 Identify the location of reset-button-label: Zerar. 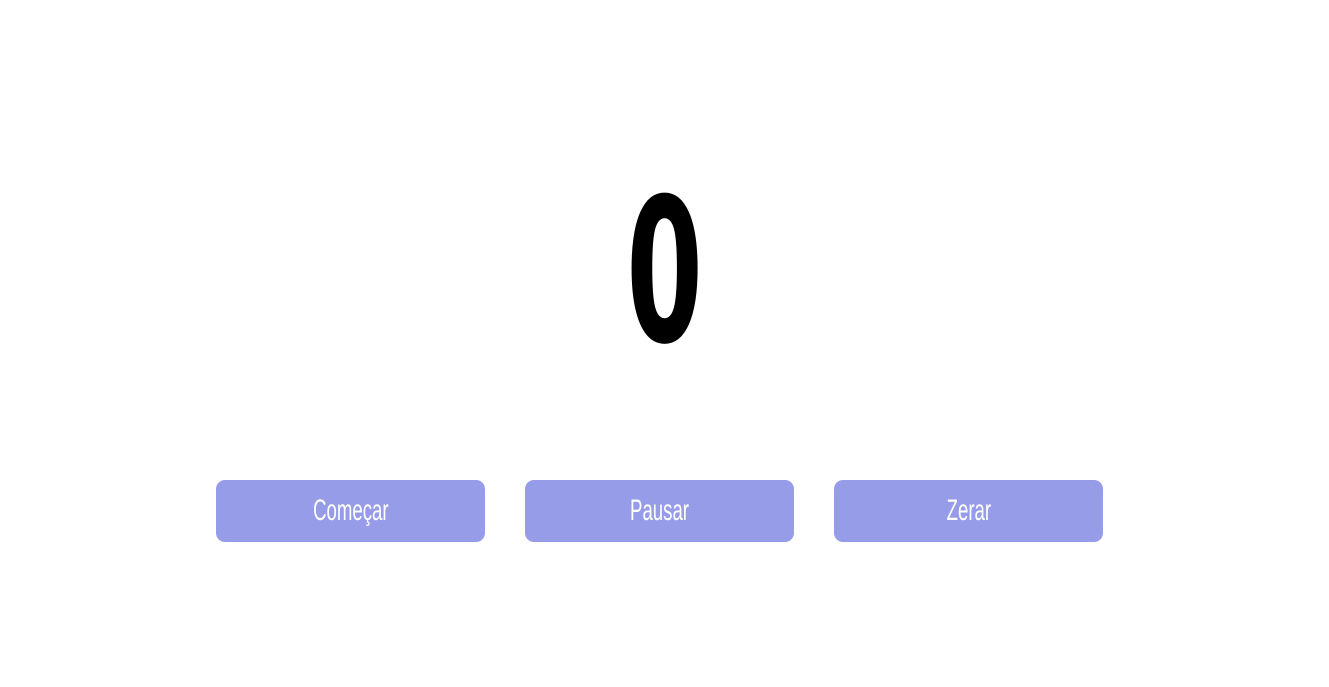
(968, 510).